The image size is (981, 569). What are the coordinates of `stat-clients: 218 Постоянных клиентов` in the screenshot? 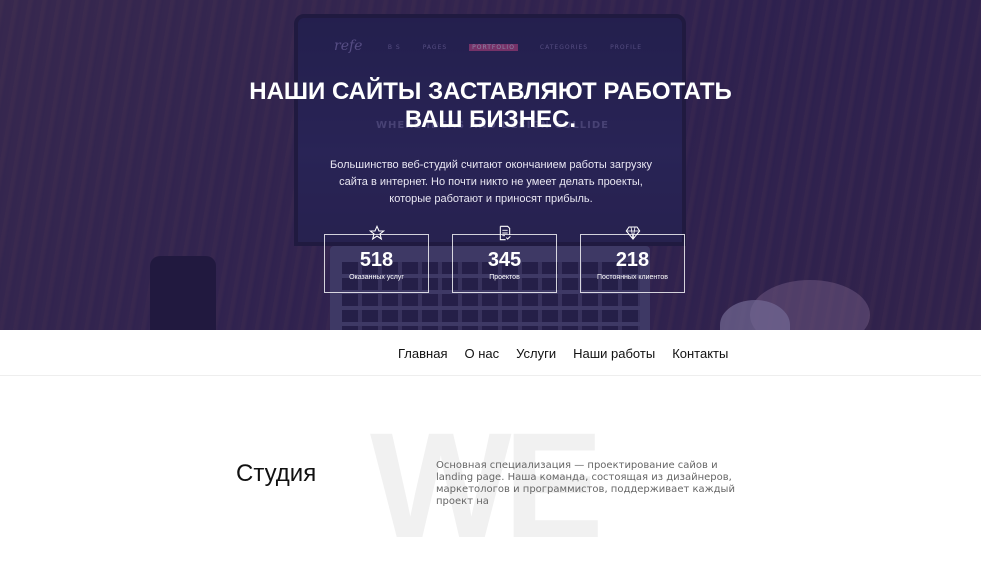 It's located at (632, 259).